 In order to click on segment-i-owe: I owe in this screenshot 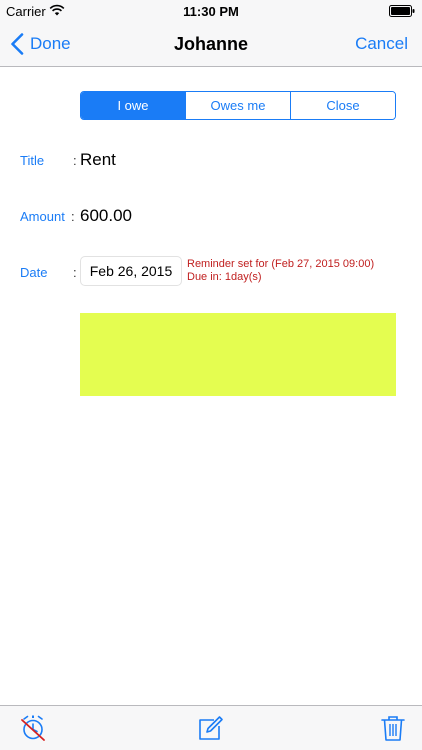, I will do `click(133, 105)`.